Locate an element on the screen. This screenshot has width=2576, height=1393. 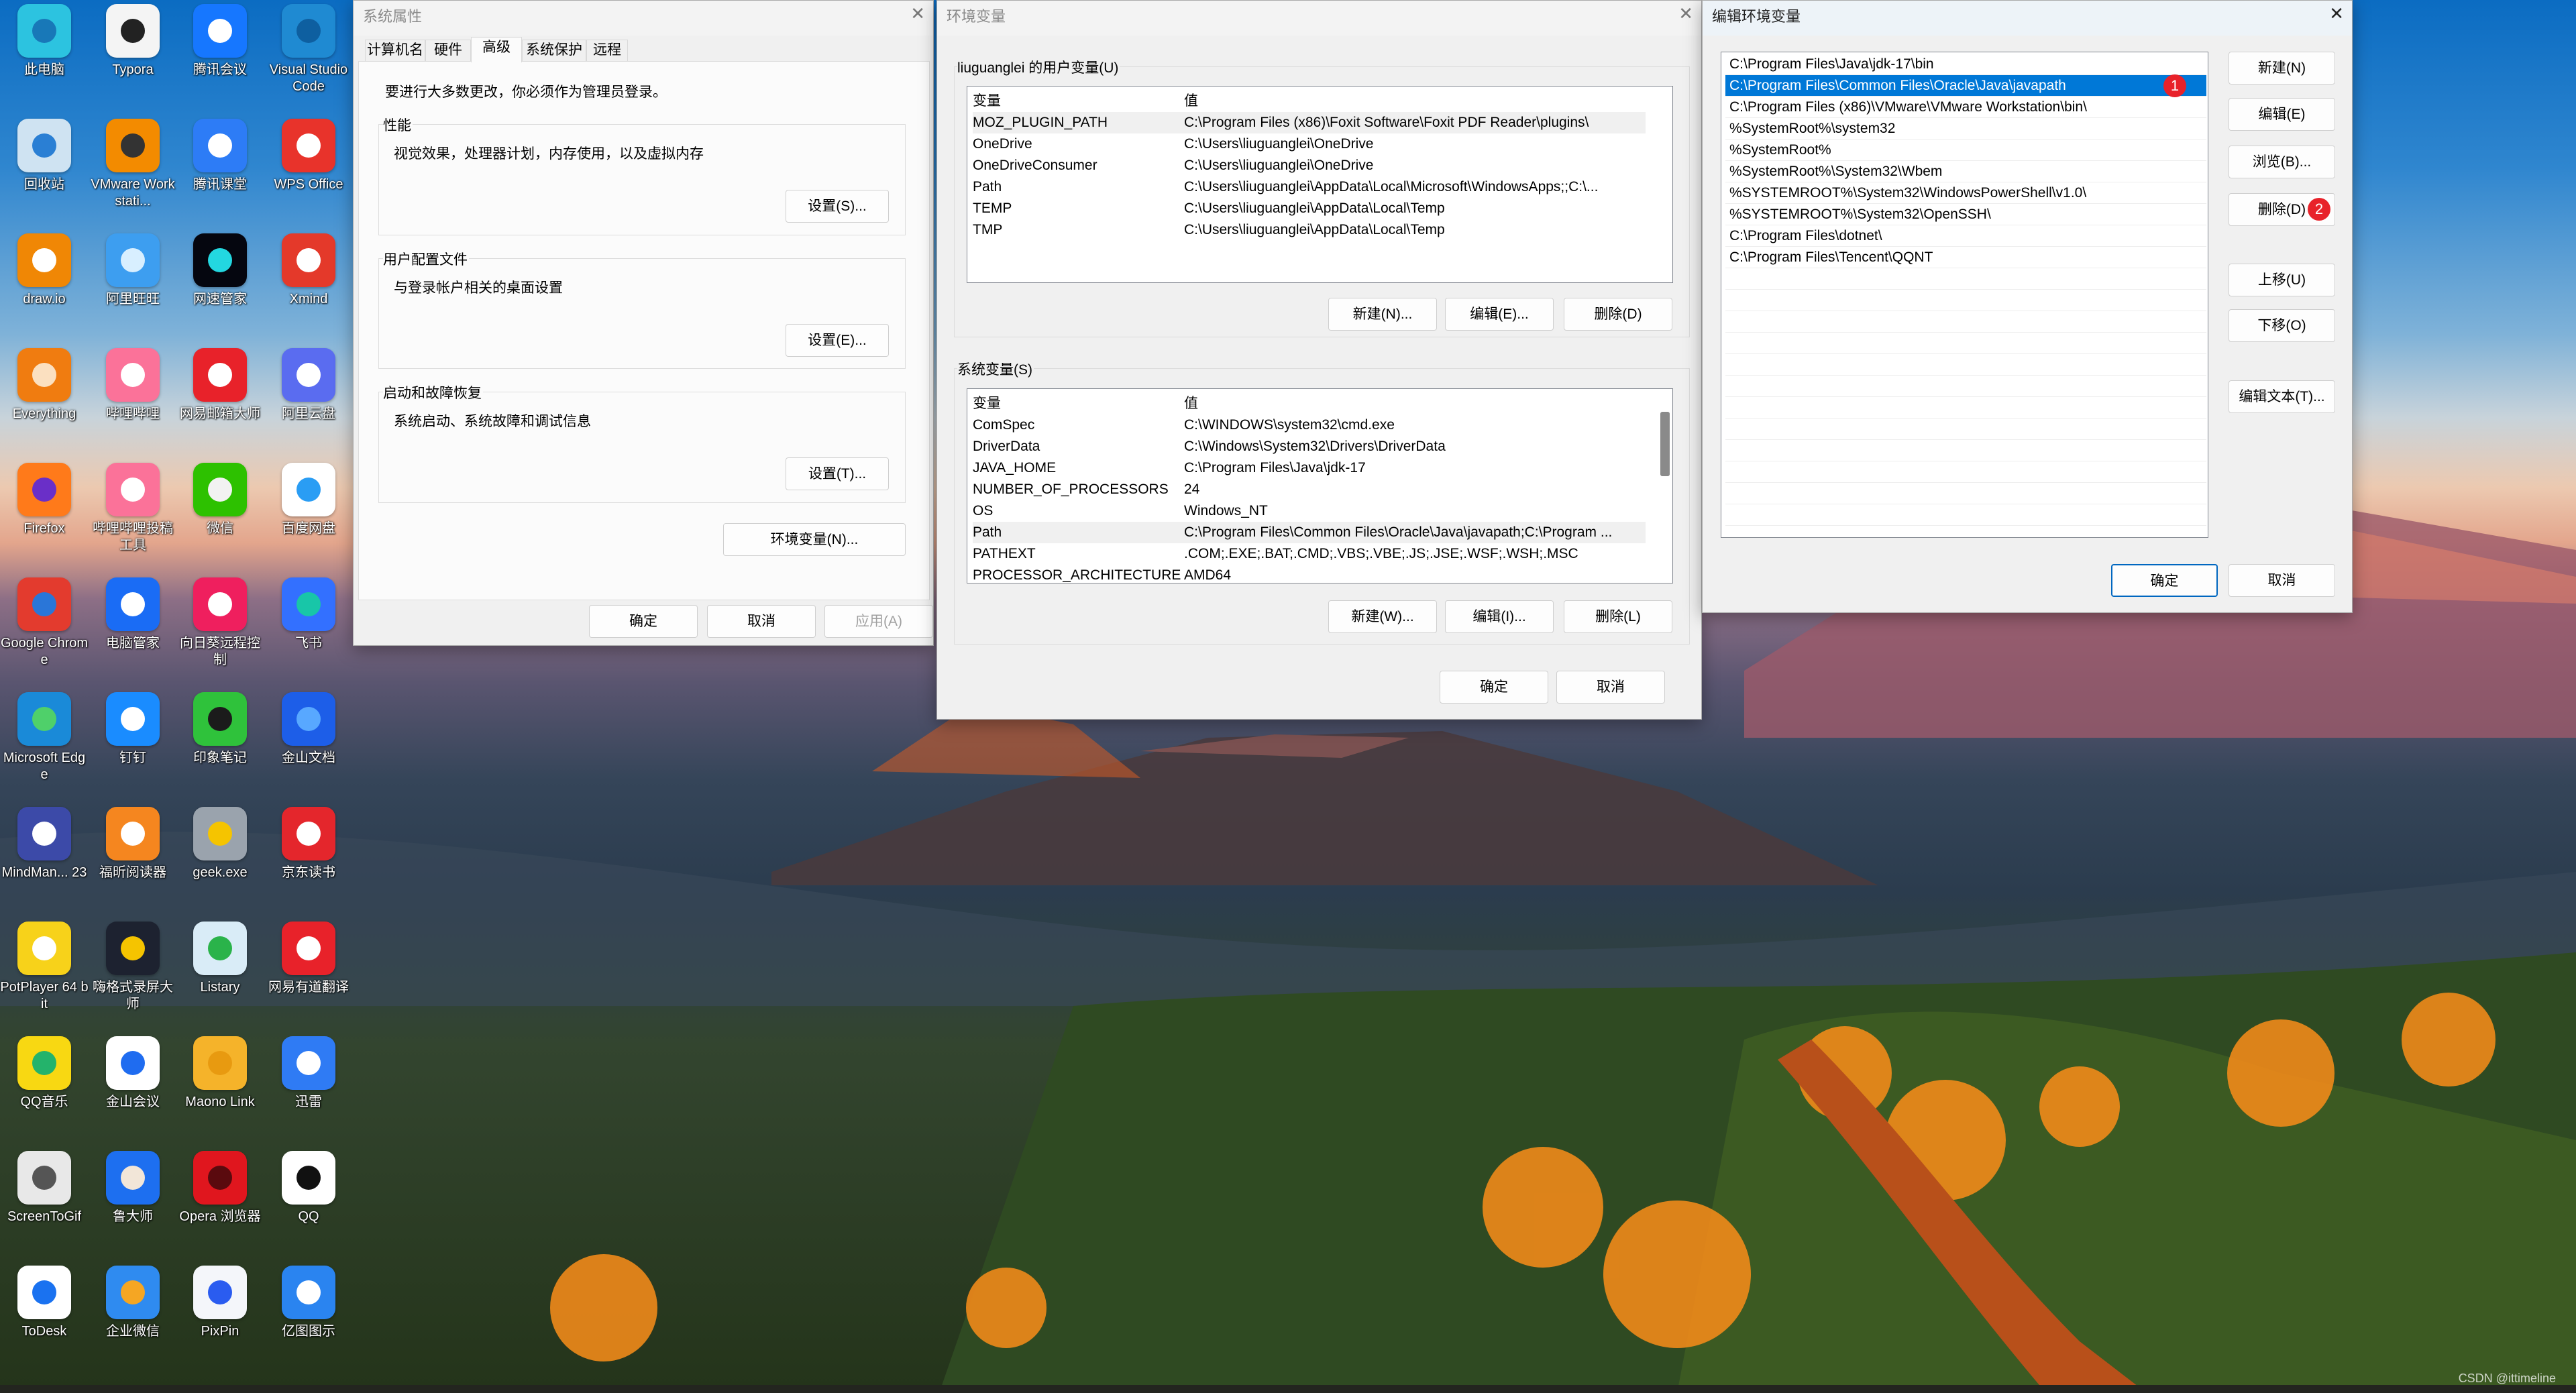
desktop-icon: 阿里旺旺 is located at coordinates (133, 270).